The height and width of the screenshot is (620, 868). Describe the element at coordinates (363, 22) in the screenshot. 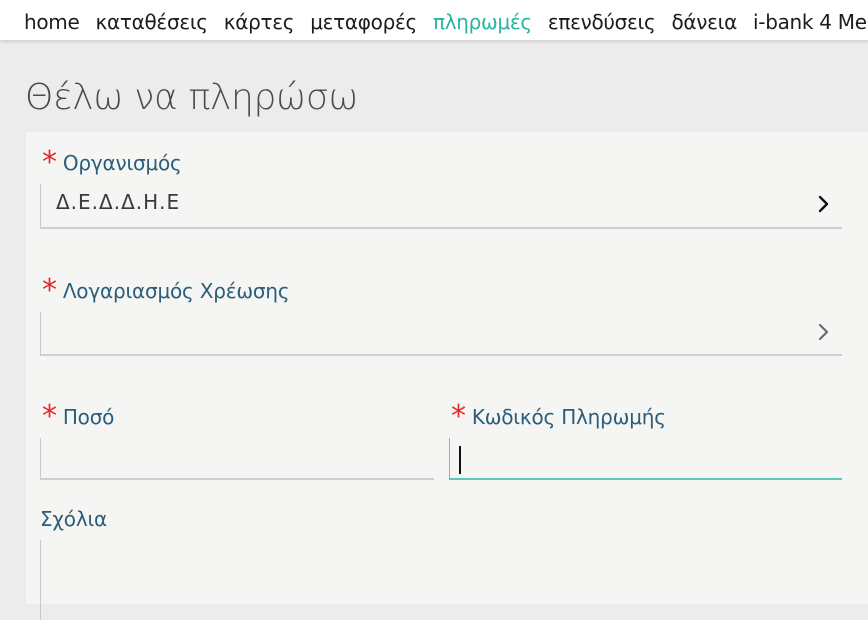

I see `nav-transfers: μεταφορές` at that location.